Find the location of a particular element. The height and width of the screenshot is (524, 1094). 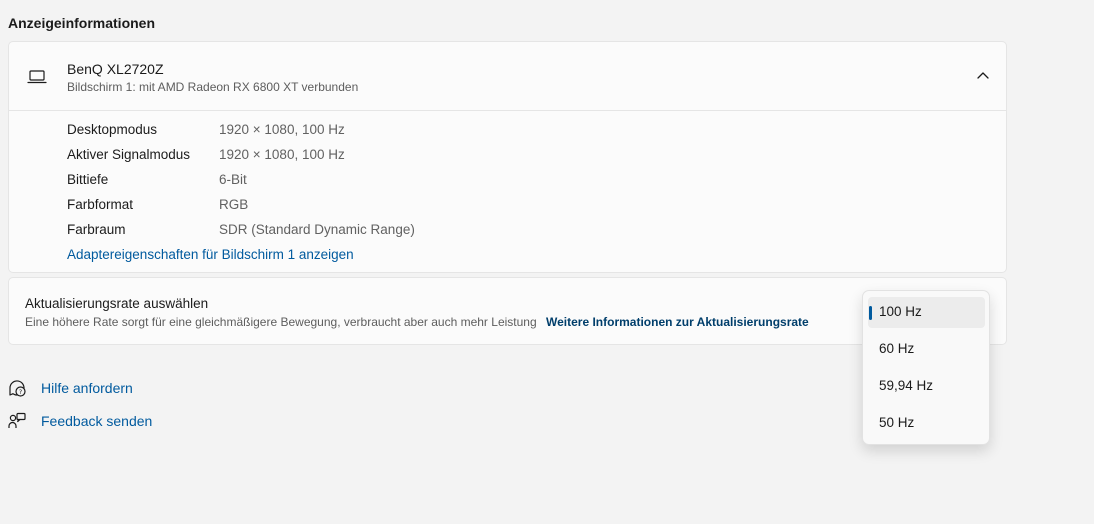

help-link: Hilfe anfordern is located at coordinates (87, 388).